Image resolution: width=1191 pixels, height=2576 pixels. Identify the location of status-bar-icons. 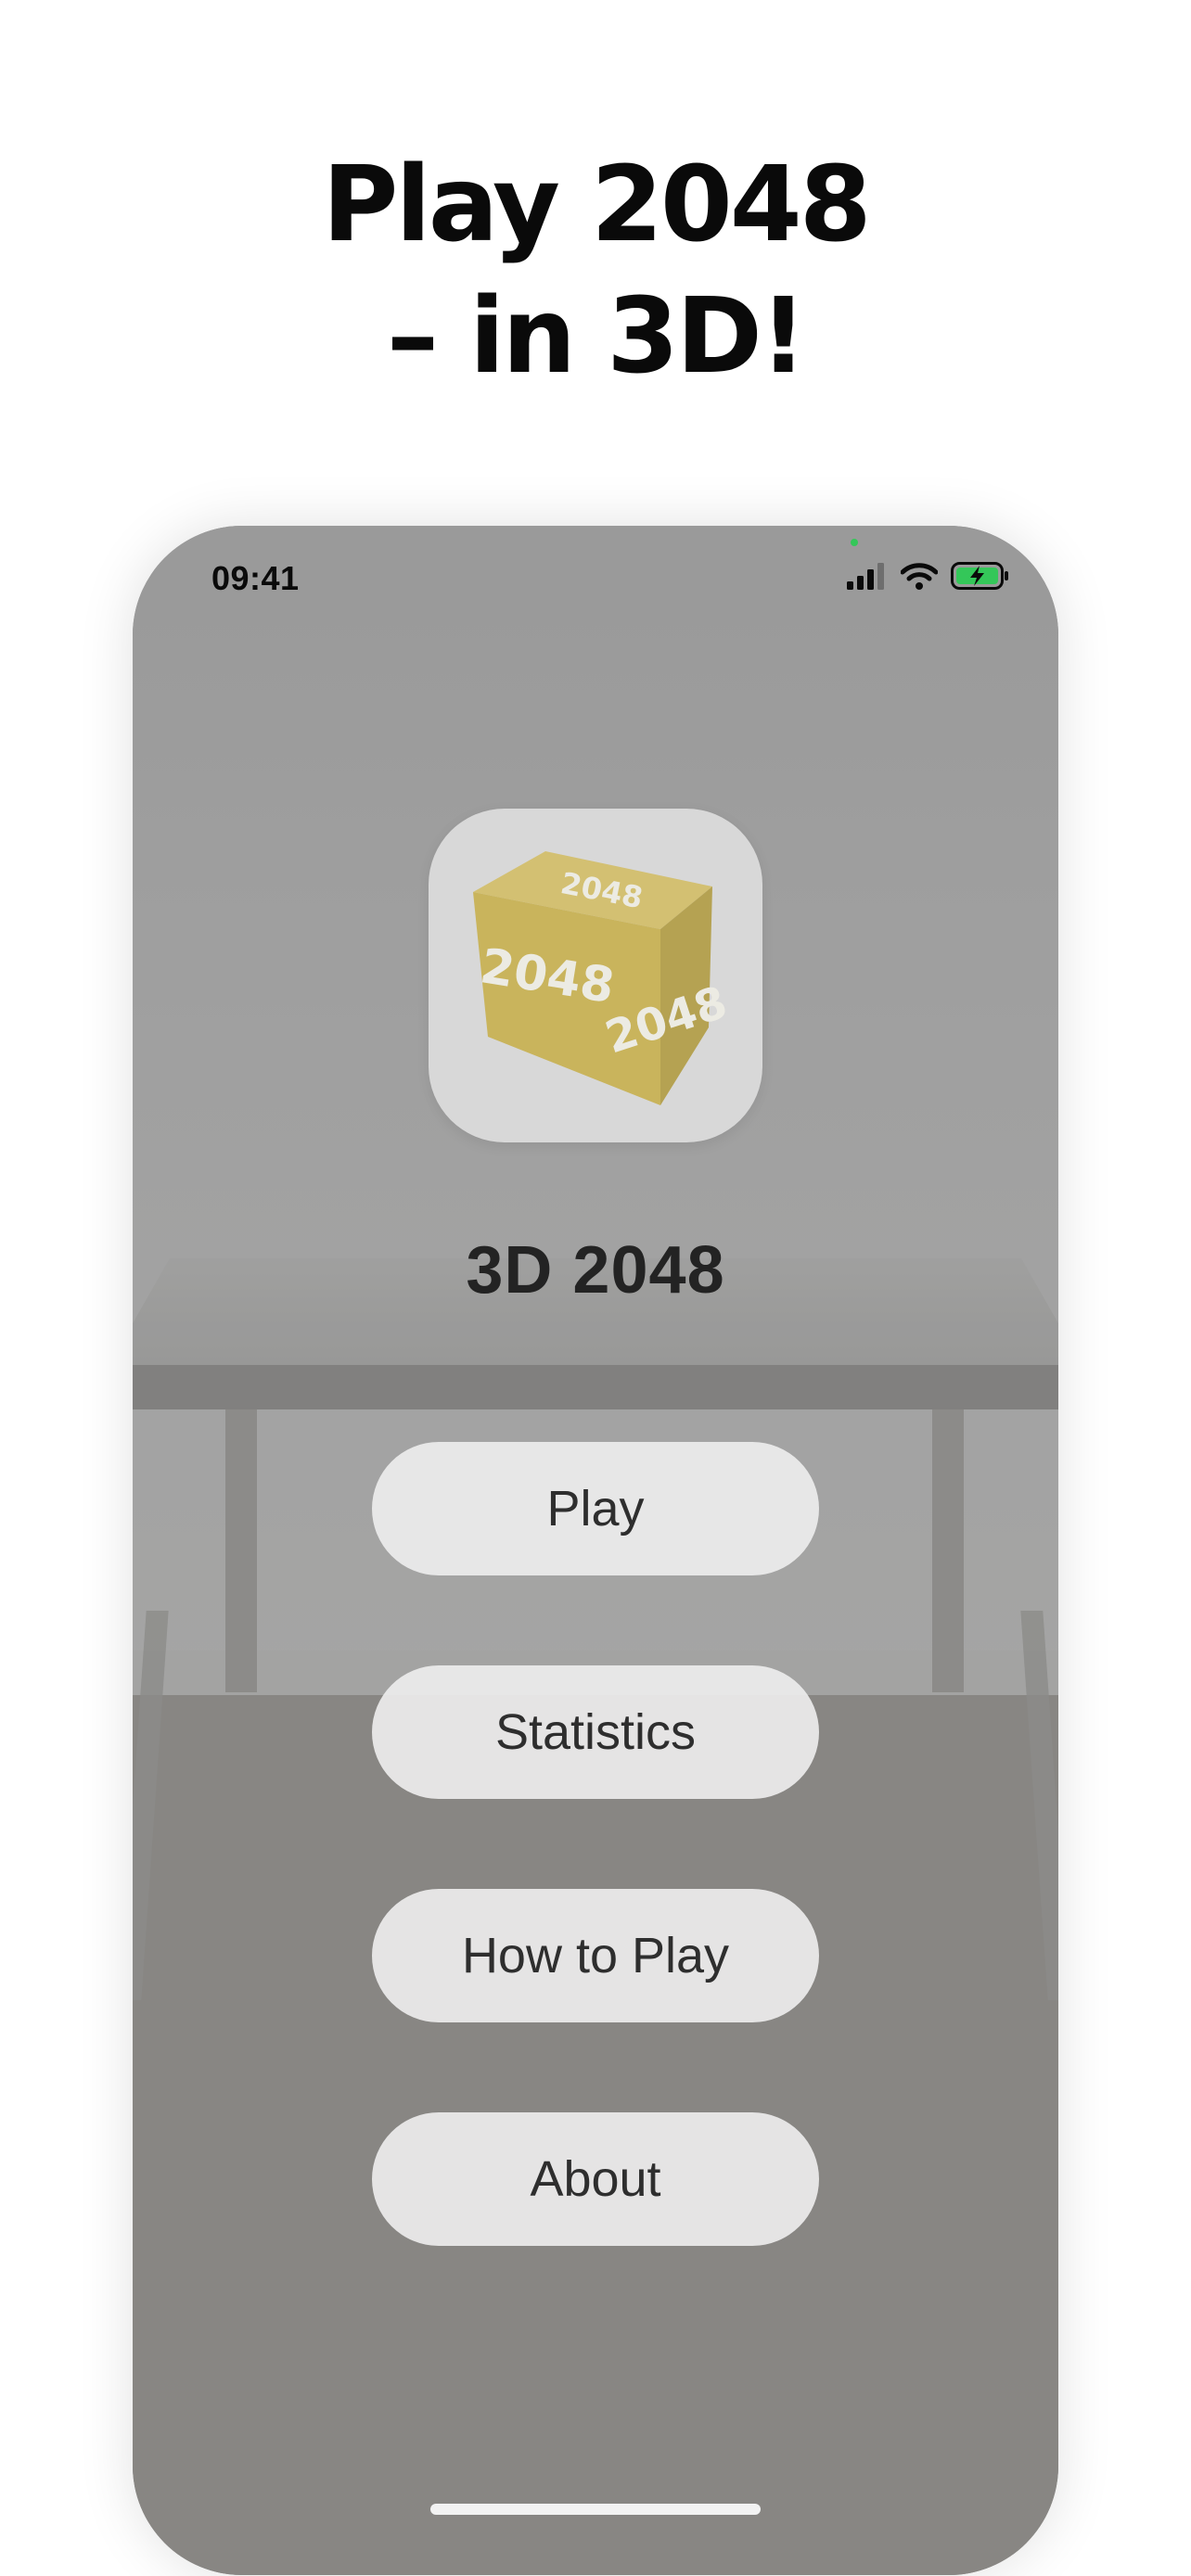
(929, 578).